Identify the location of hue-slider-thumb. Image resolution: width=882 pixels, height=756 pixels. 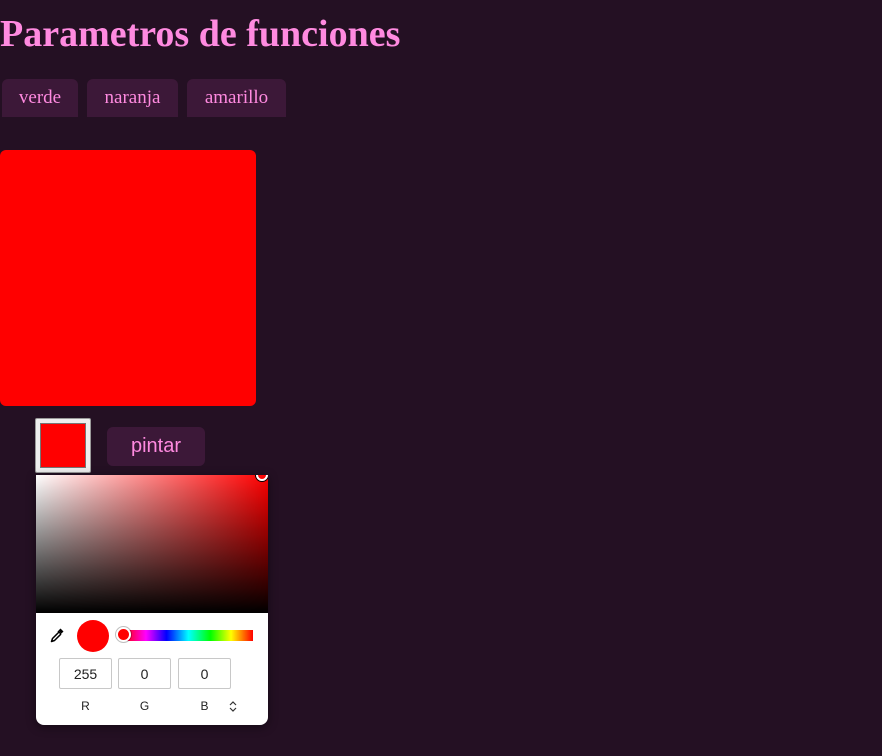
(123, 634).